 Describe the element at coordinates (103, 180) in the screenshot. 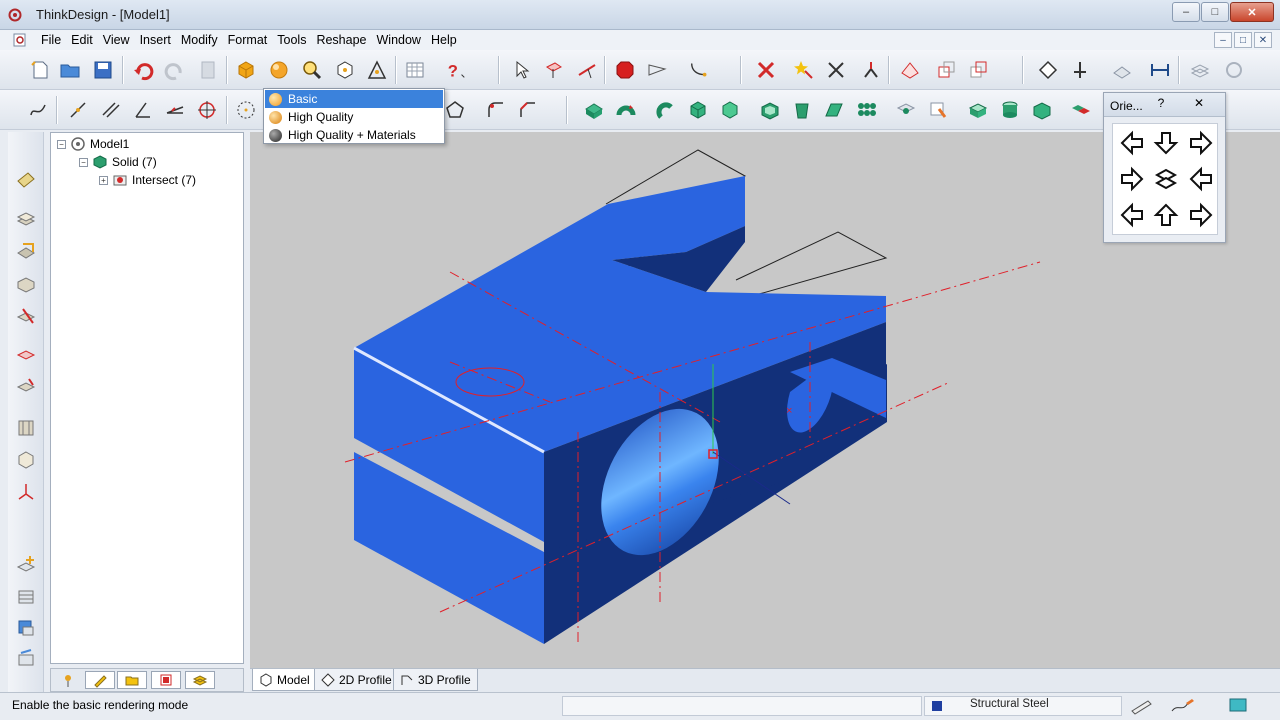

I see `tree-expand-toggle: +` at that location.